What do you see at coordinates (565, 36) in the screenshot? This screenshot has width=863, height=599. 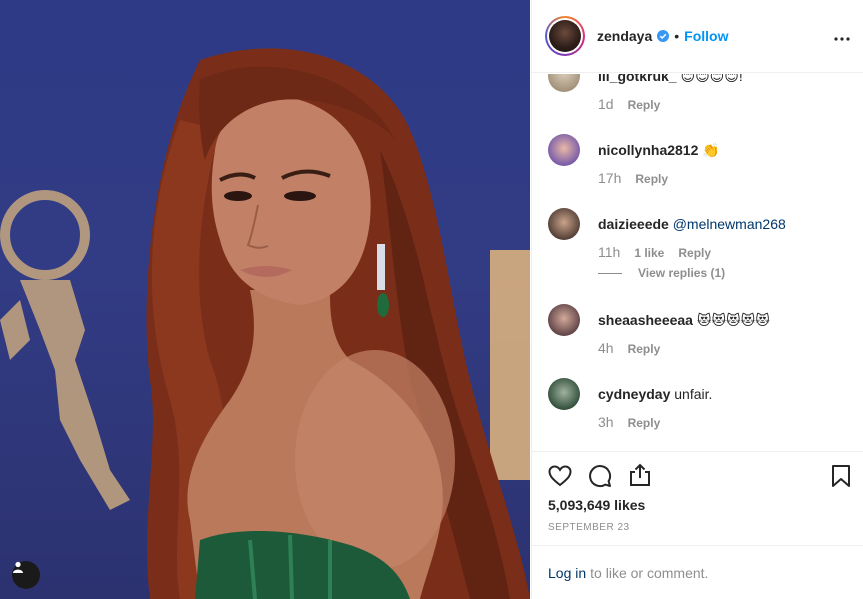 I see `author-avatar` at bounding box center [565, 36].